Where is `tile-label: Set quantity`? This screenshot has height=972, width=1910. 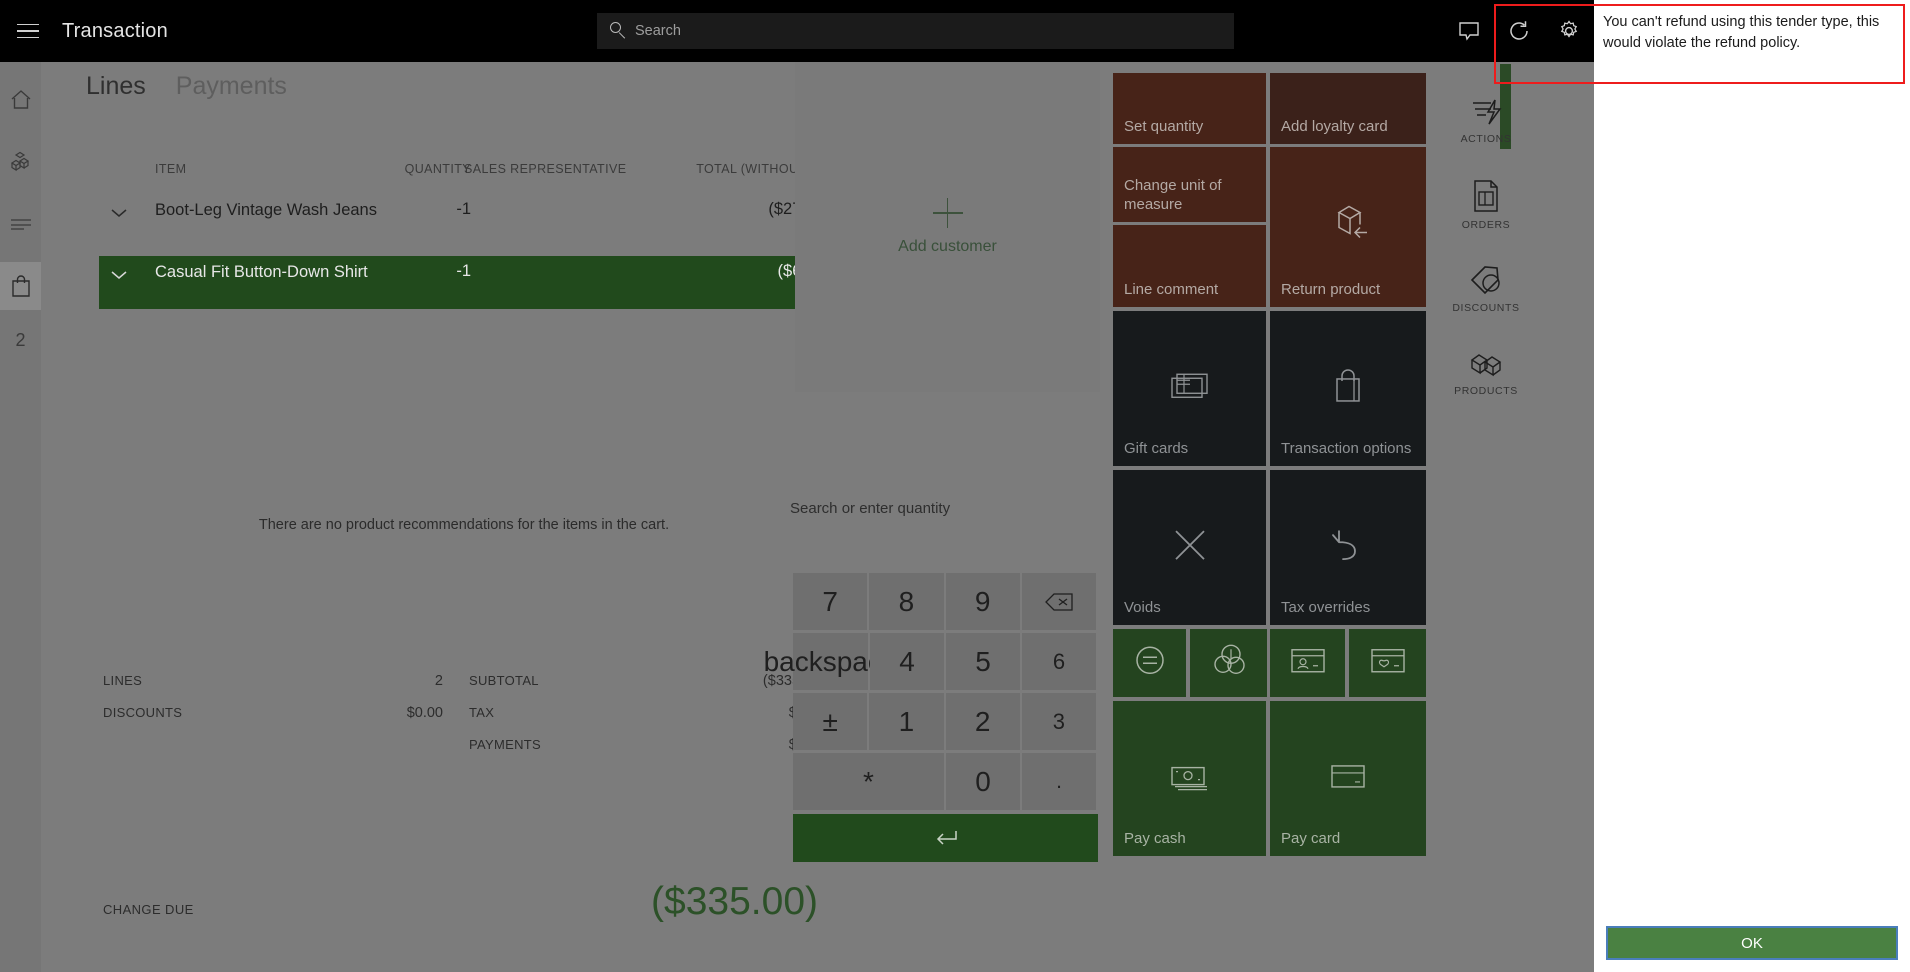
tile-label: Set quantity is located at coordinates (1164, 126).